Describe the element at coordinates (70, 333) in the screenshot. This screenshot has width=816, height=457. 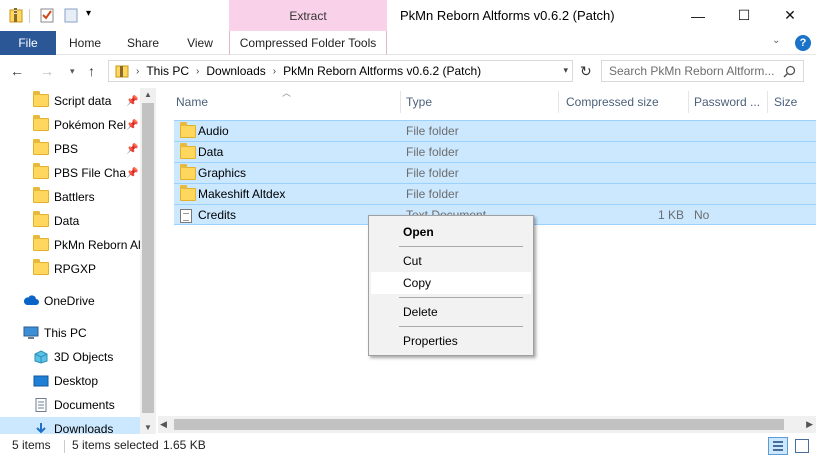
I see `nav-item-this-pc: This PC` at that location.